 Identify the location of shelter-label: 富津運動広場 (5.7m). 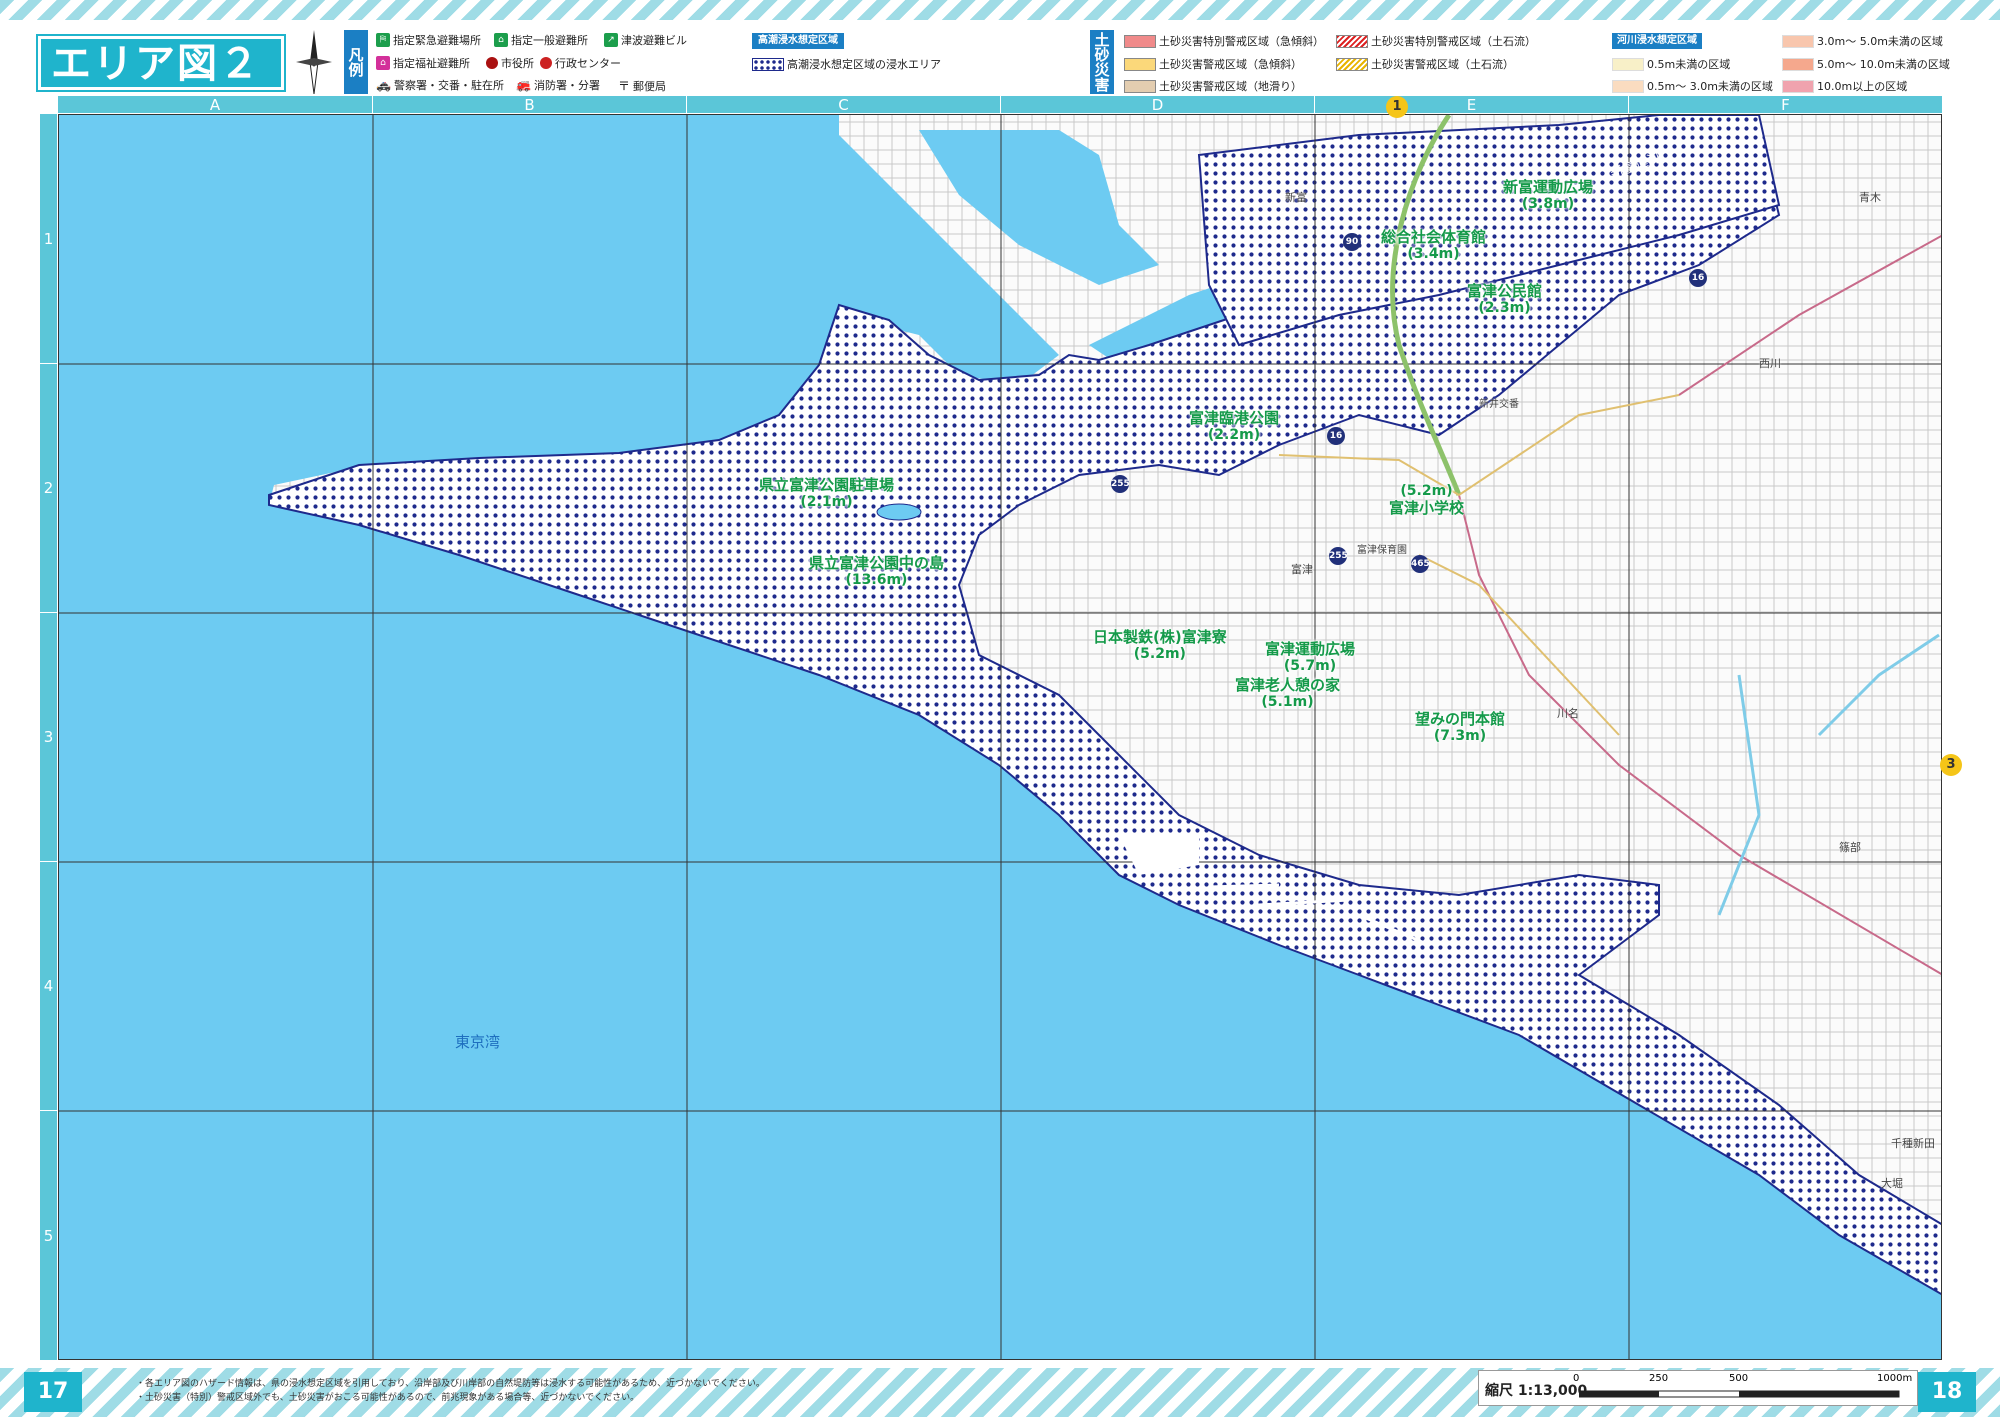
(1310, 658).